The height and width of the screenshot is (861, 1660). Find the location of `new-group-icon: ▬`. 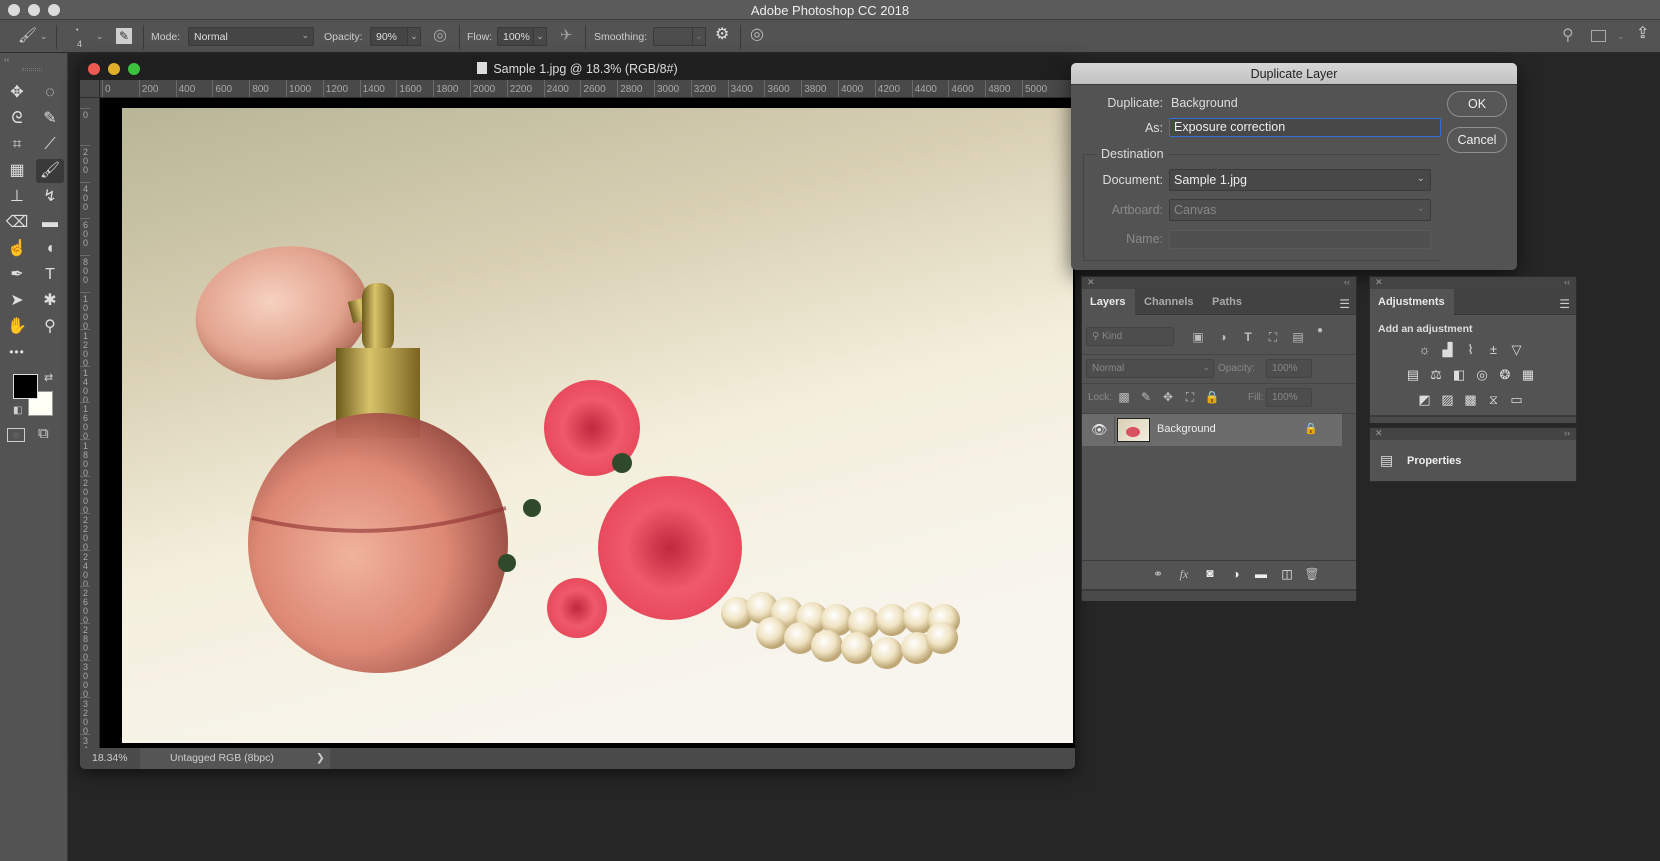

new-group-icon: ▬ is located at coordinates (1261, 574).